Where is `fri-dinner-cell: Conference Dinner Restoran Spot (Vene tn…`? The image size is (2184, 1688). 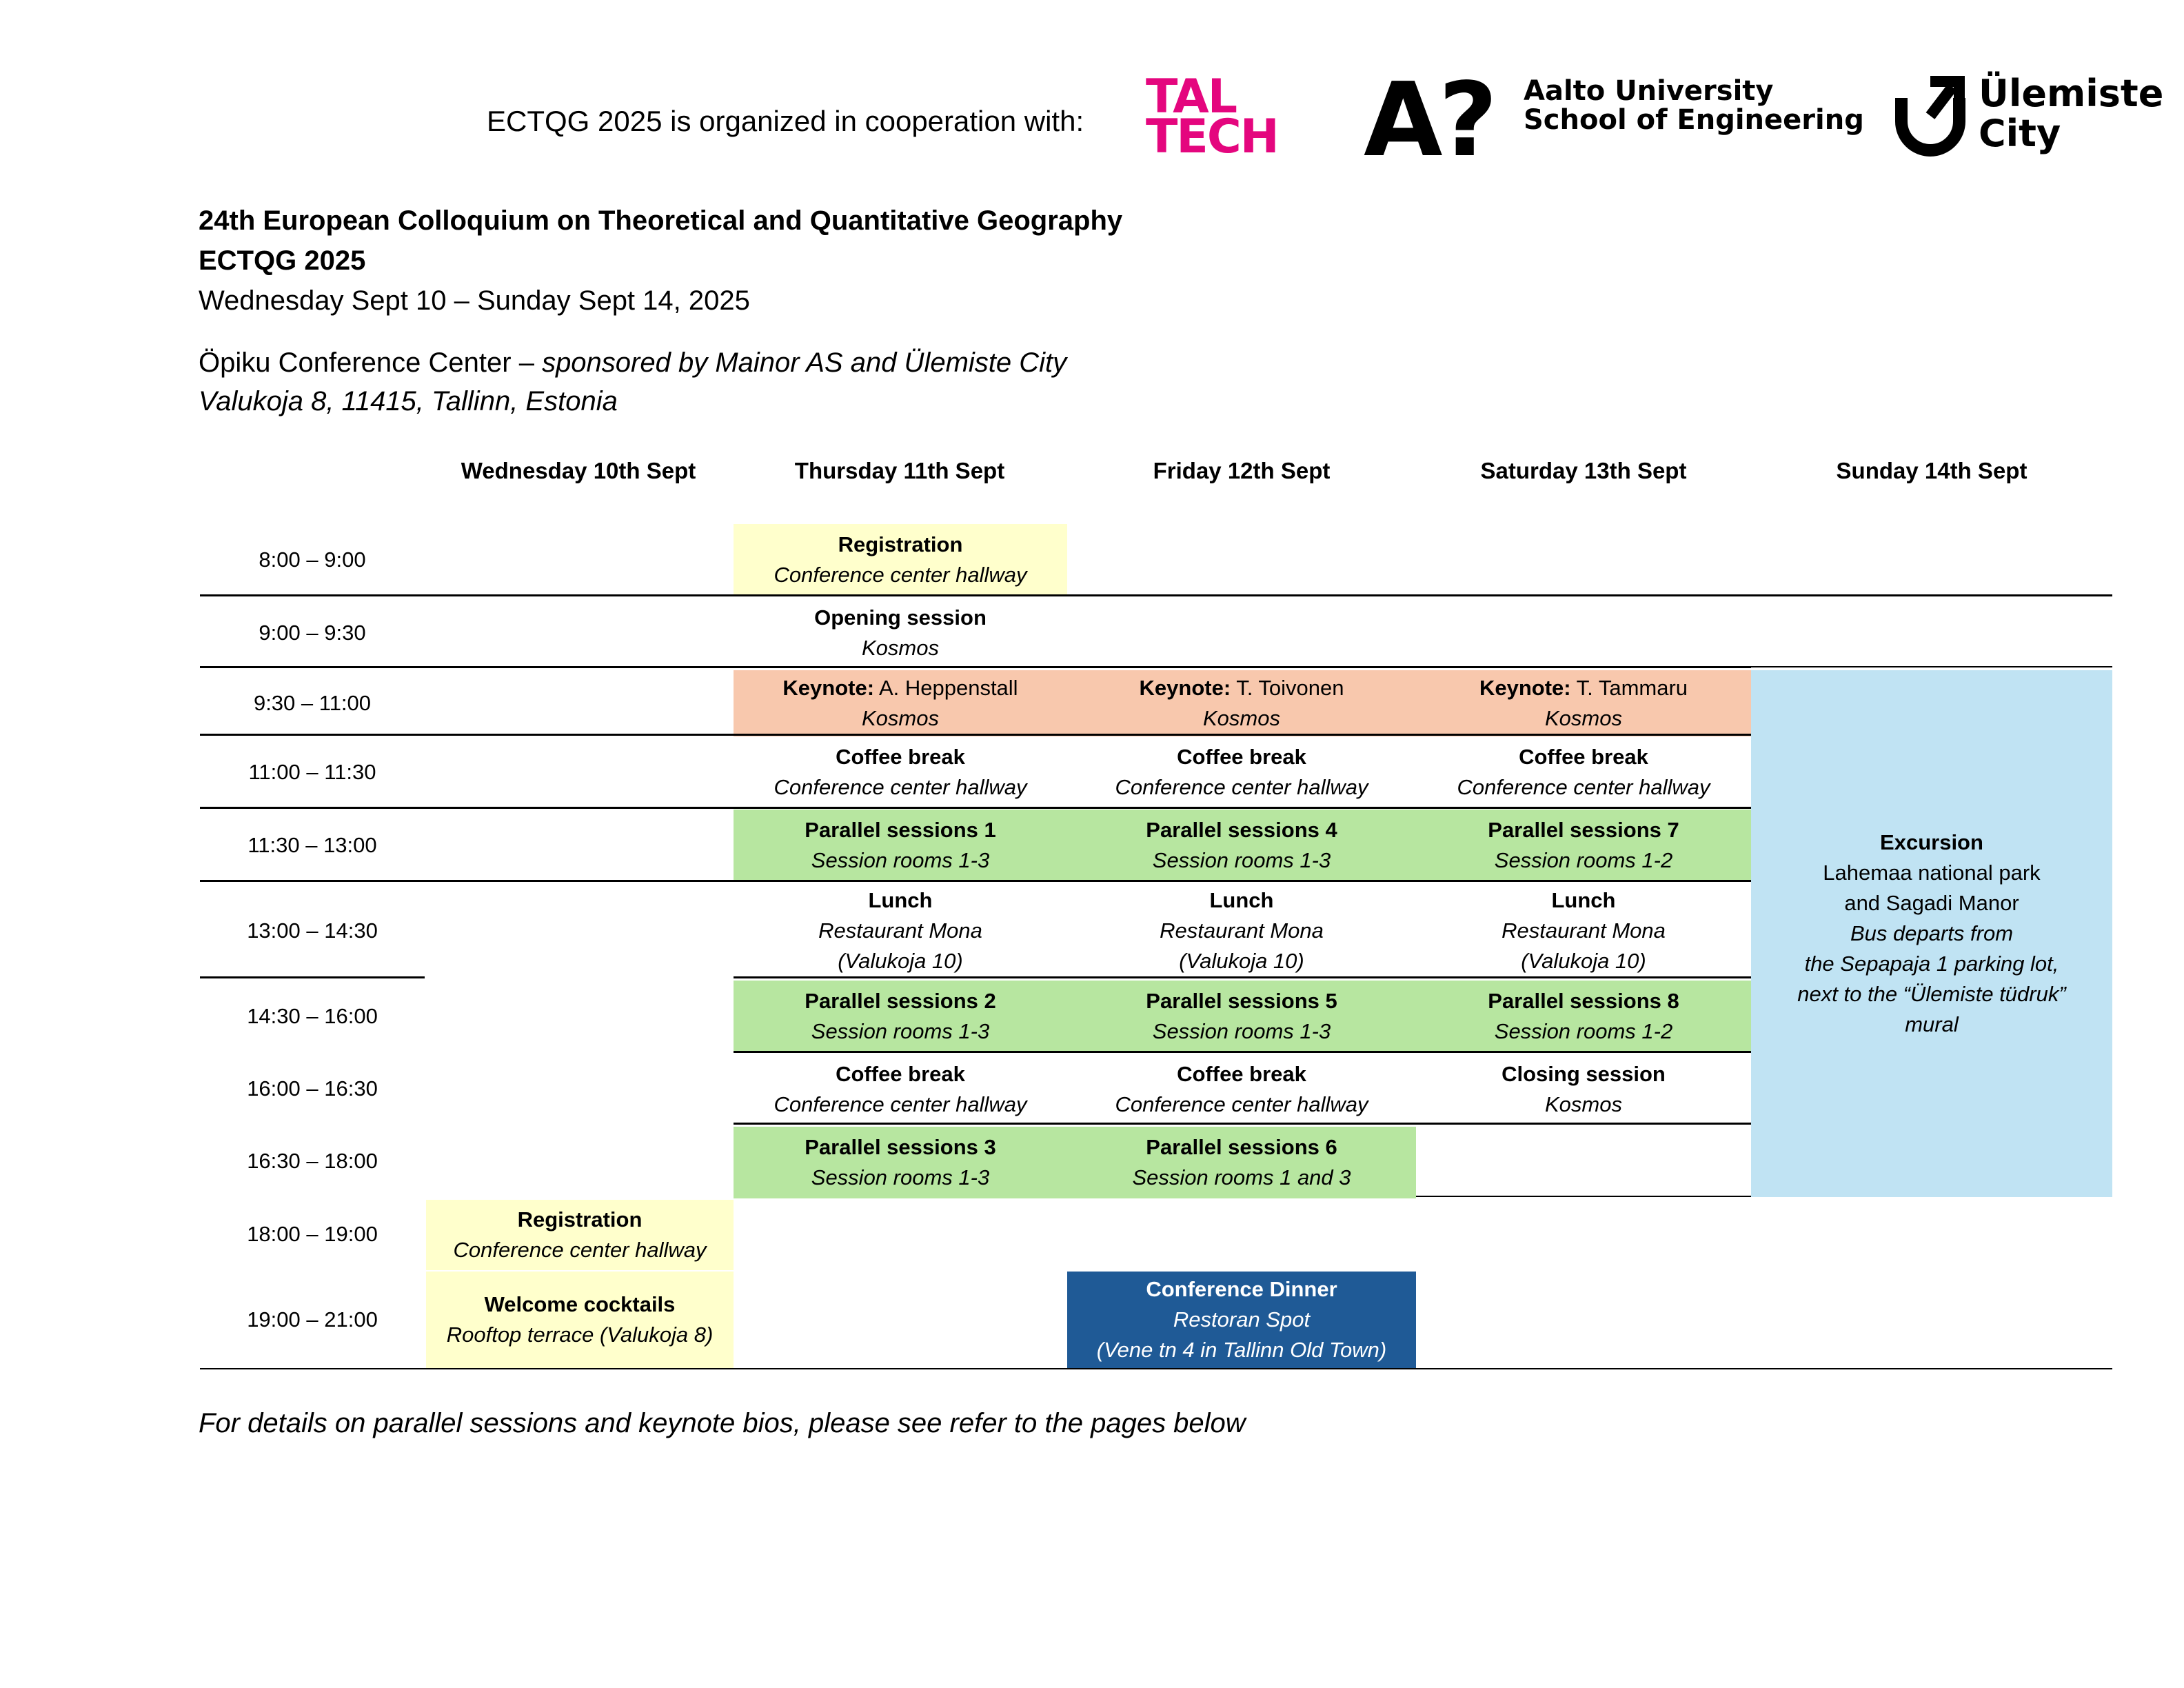
fri-dinner-cell: Conference Dinner Restoran Spot (Vene tn… is located at coordinates (1242, 1320).